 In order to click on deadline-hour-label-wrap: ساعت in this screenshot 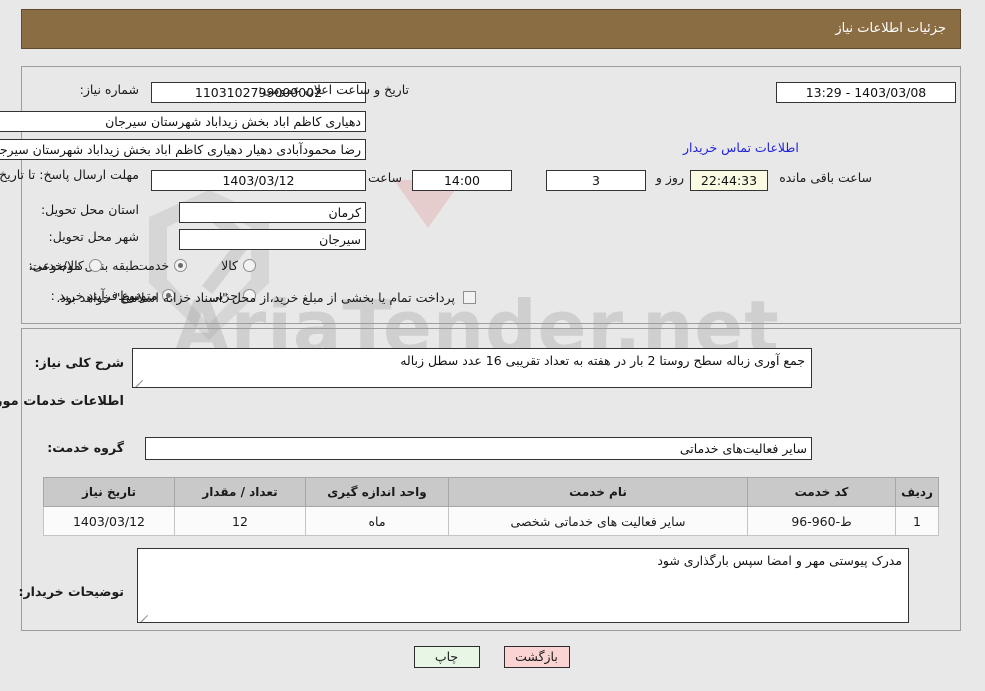, I will do `click(386, 177)`.